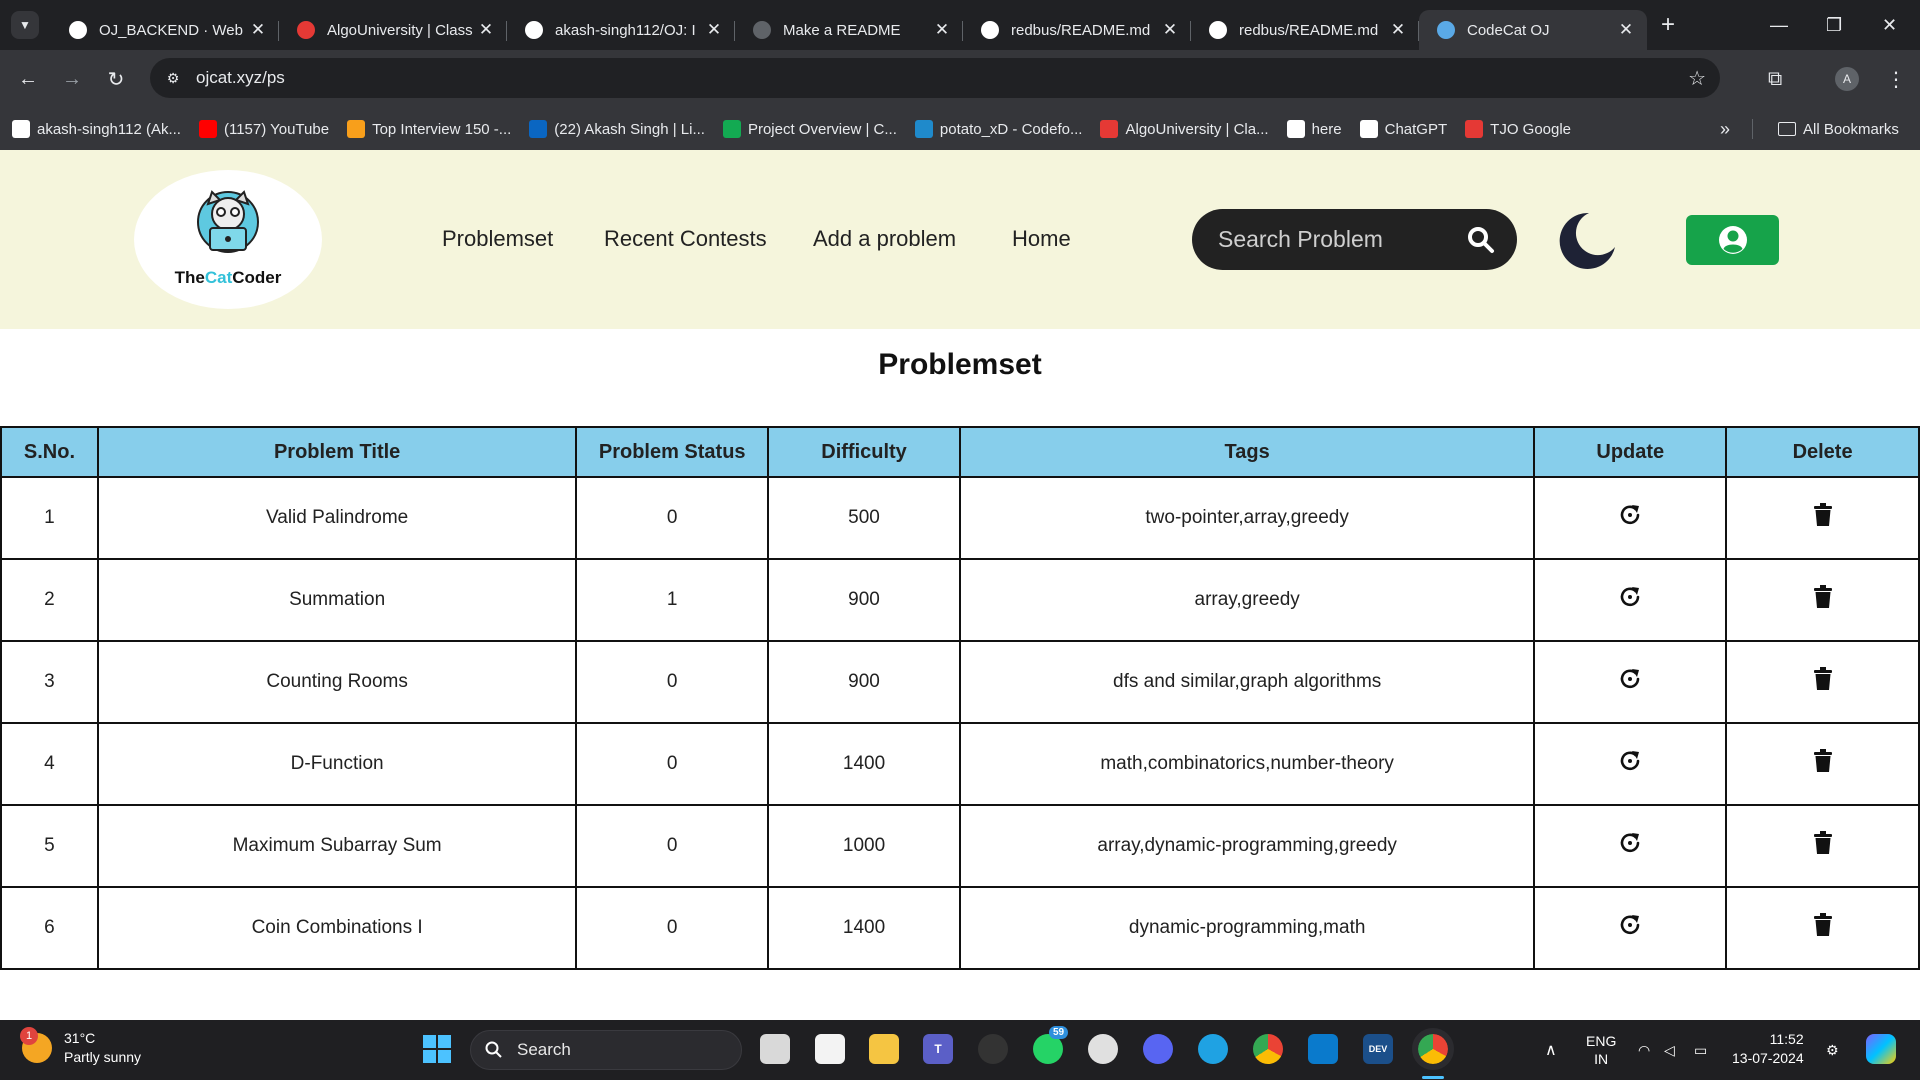 This screenshot has height=1080, width=1920. I want to click on address-bar: ⚙ ojcat.xyz/ps ☆, so click(935, 78).